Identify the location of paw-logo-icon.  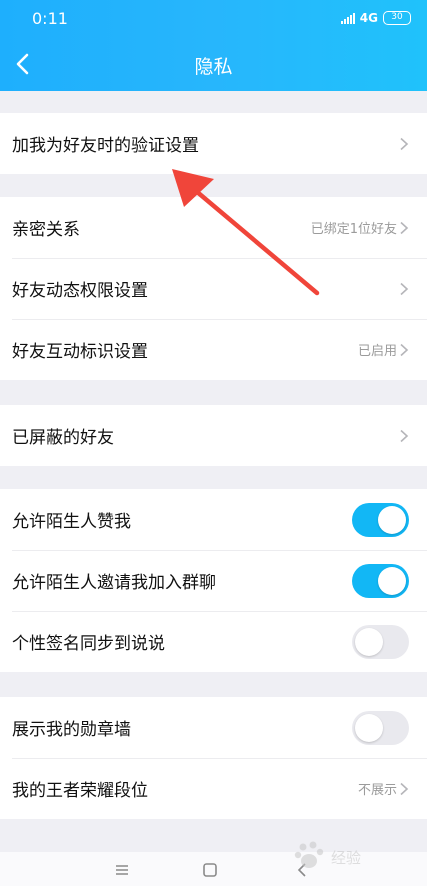
(309, 854).